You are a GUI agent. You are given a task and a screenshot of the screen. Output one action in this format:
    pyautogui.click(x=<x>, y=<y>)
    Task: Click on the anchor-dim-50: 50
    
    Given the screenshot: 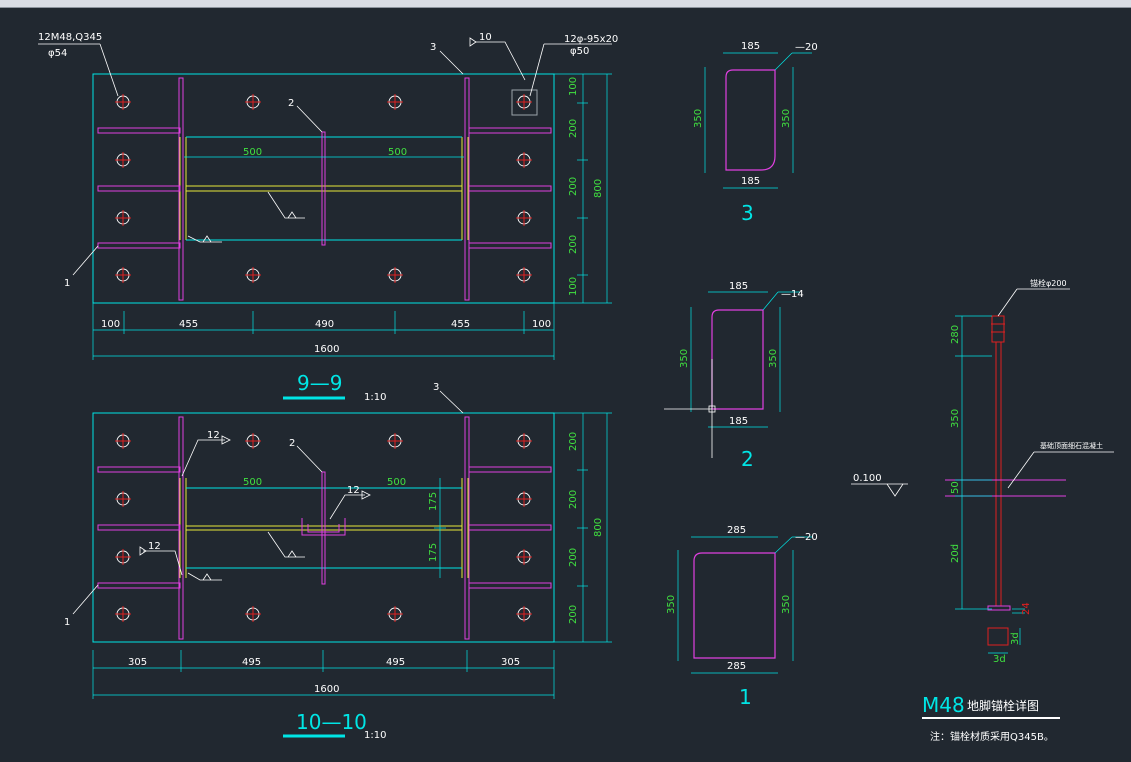 What is the action you would take?
    pyautogui.click(x=955, y=487)
    